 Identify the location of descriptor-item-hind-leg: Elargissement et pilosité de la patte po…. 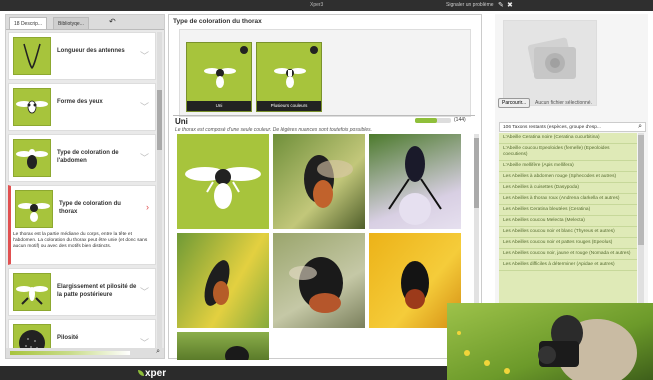
(82, 292).